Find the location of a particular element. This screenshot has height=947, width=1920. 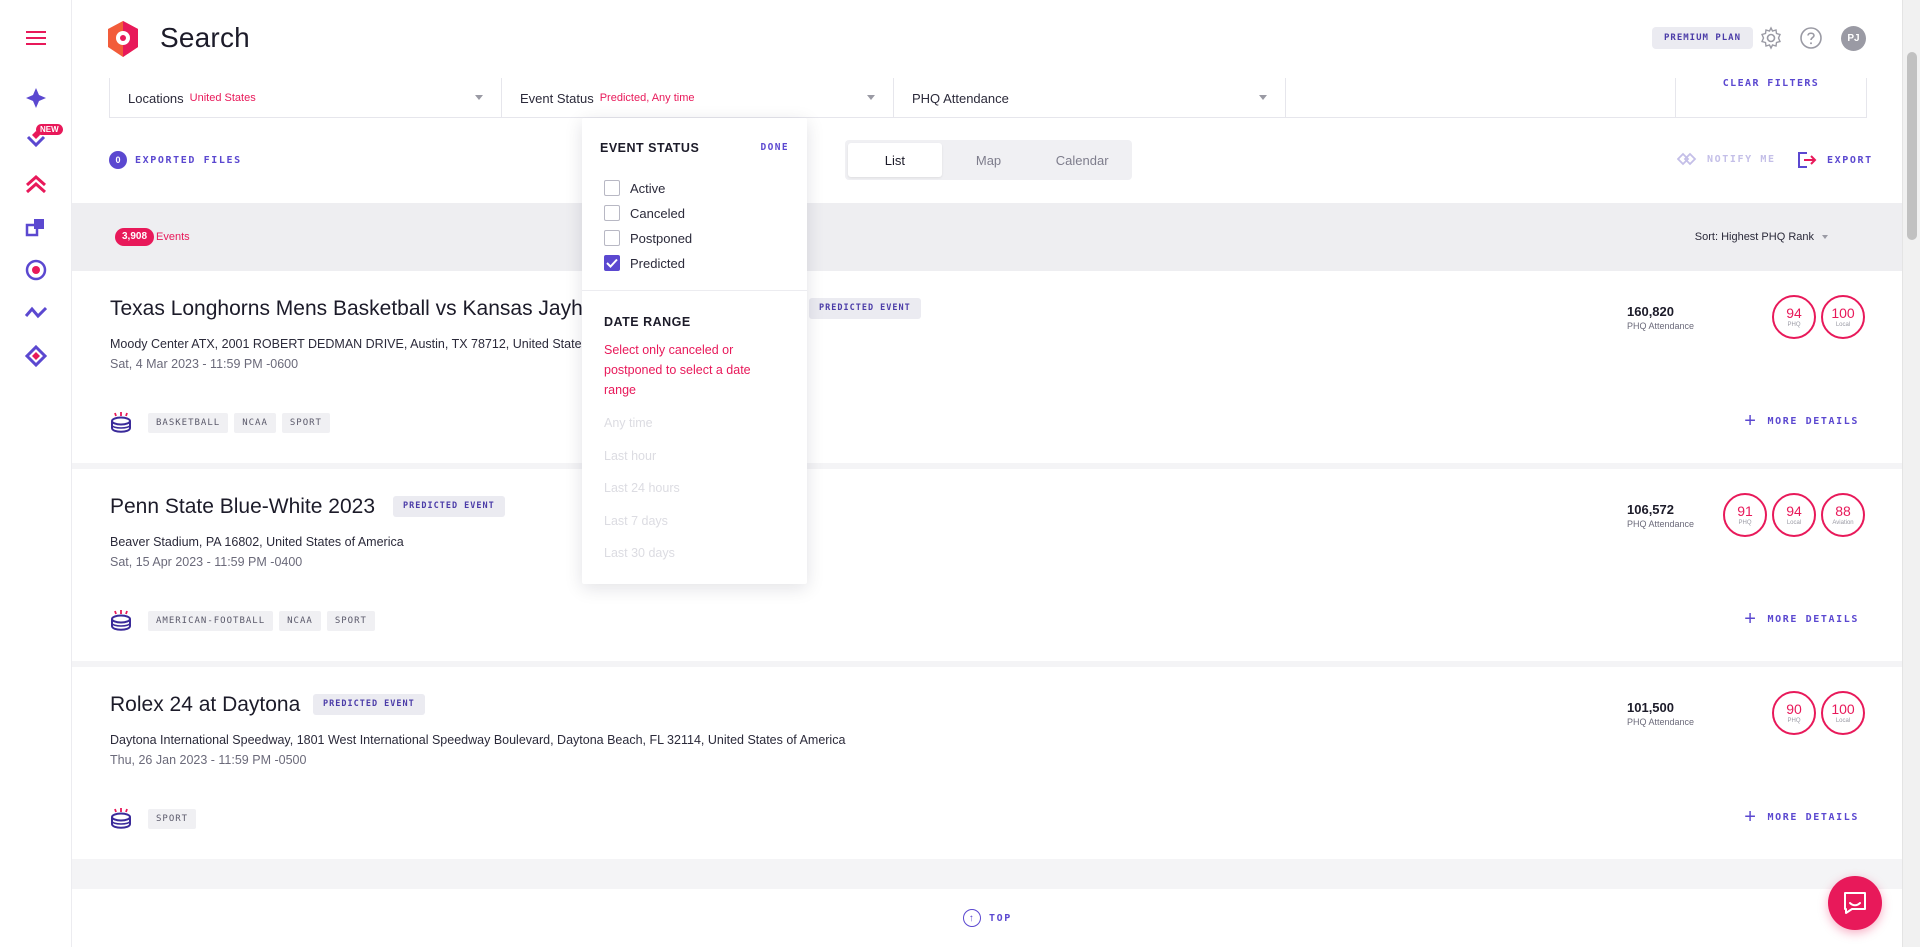

filter-event-status-label: Event Status is located at coordinates (557, 98).